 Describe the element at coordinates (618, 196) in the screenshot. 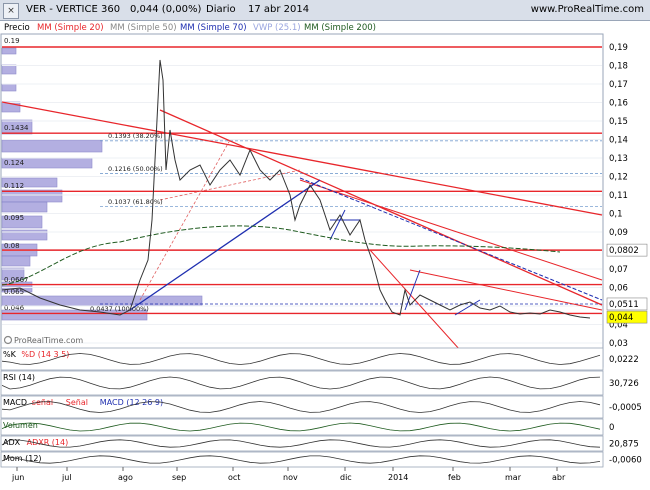

I see `y-axis-label: 0,11` at that location.